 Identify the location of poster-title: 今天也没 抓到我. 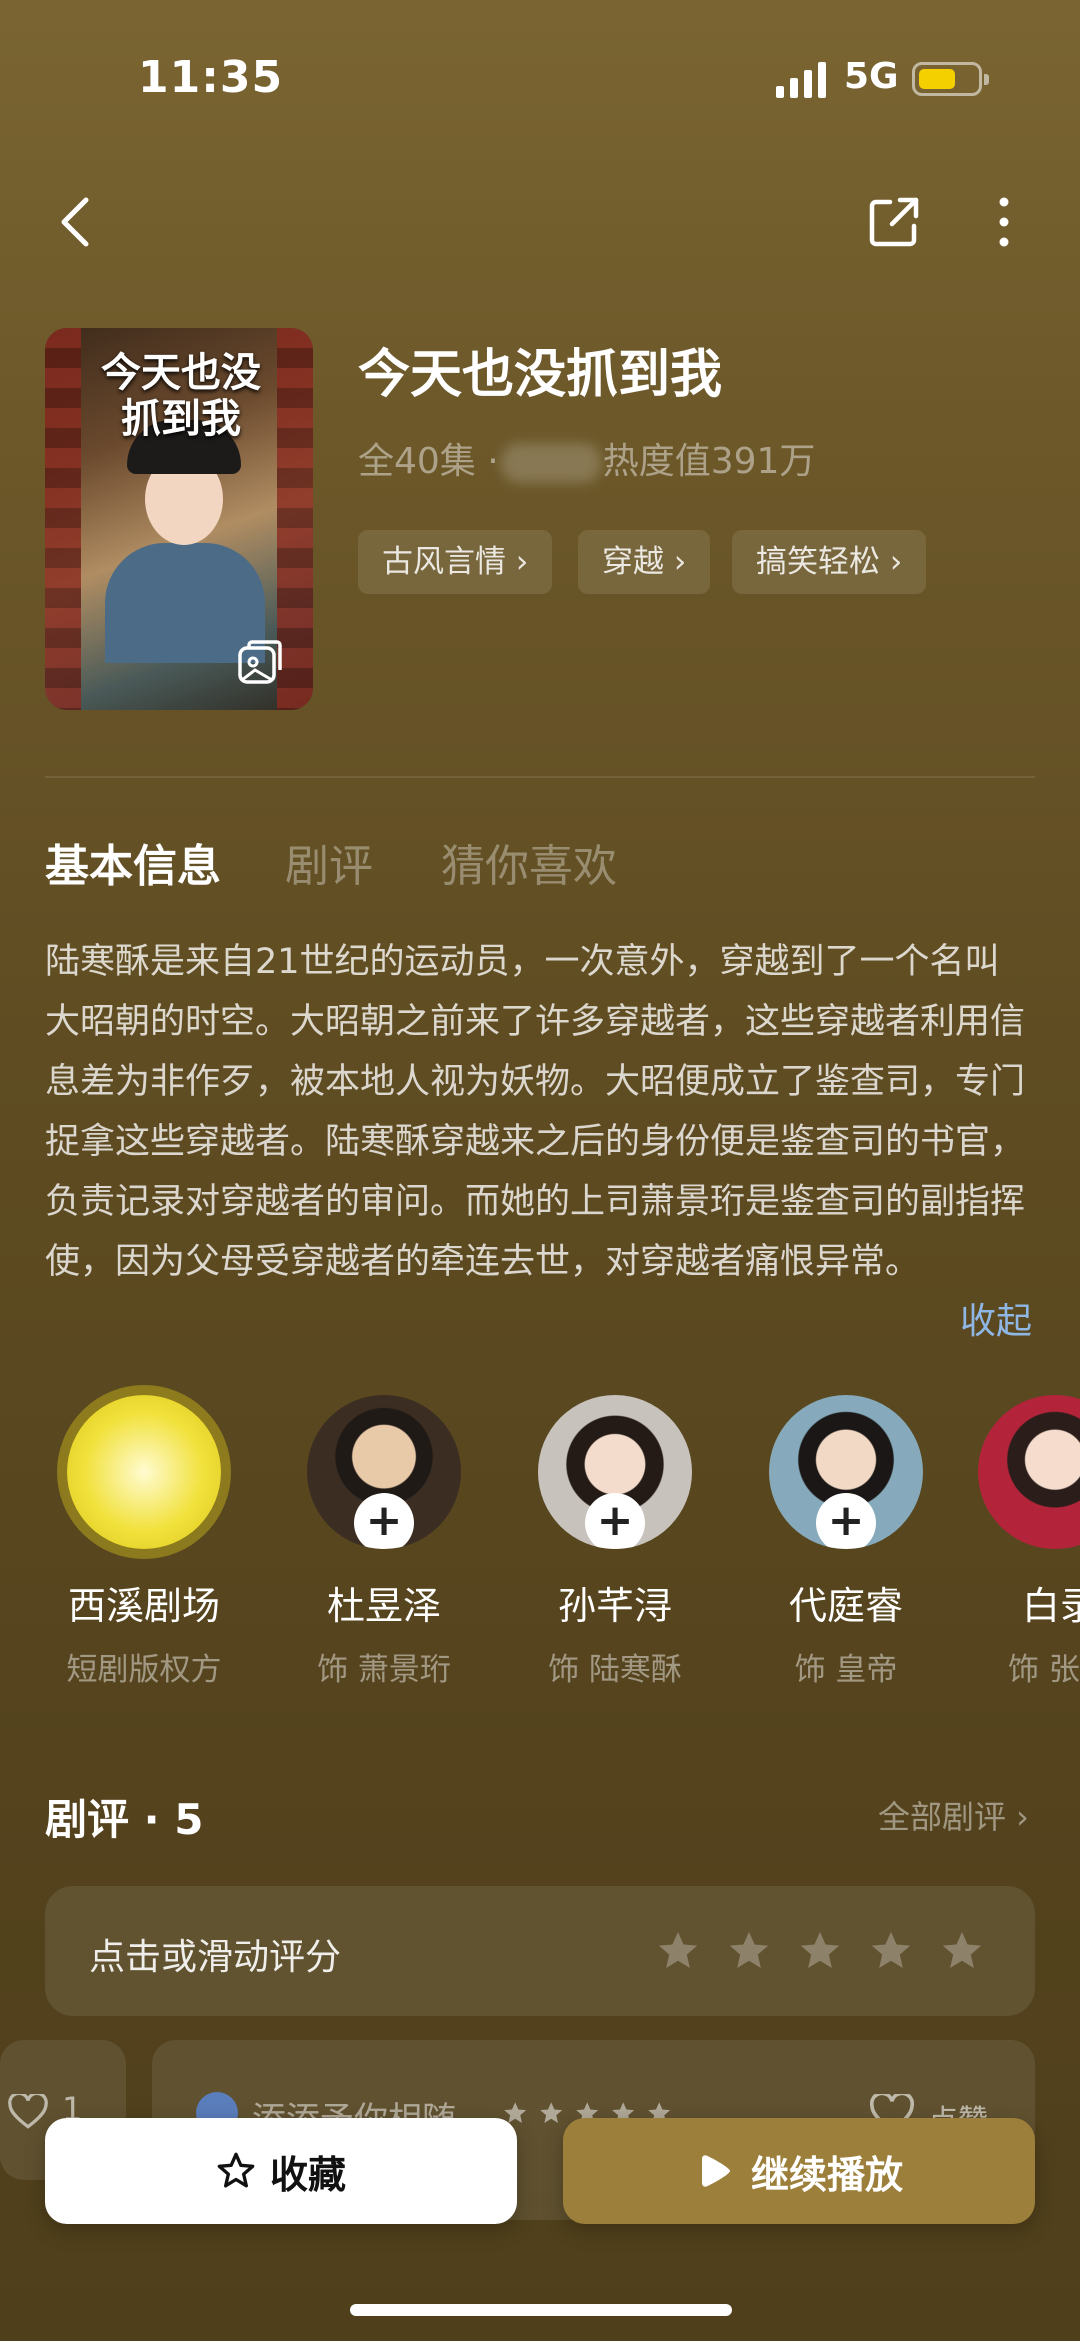
(181, 395).